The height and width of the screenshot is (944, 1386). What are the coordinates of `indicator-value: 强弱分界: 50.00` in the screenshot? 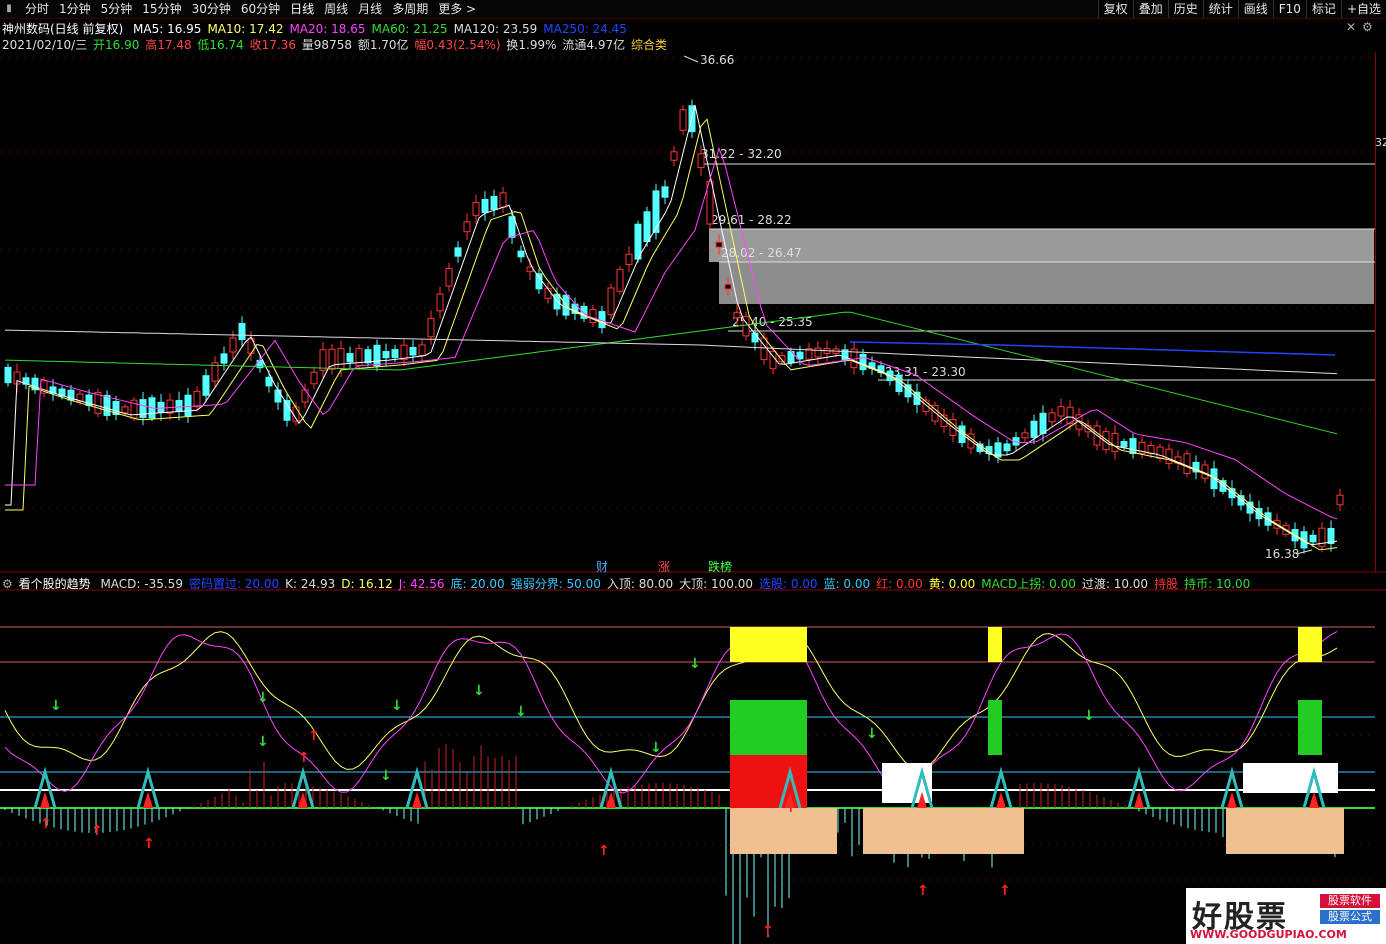 It's located at (555, 584).